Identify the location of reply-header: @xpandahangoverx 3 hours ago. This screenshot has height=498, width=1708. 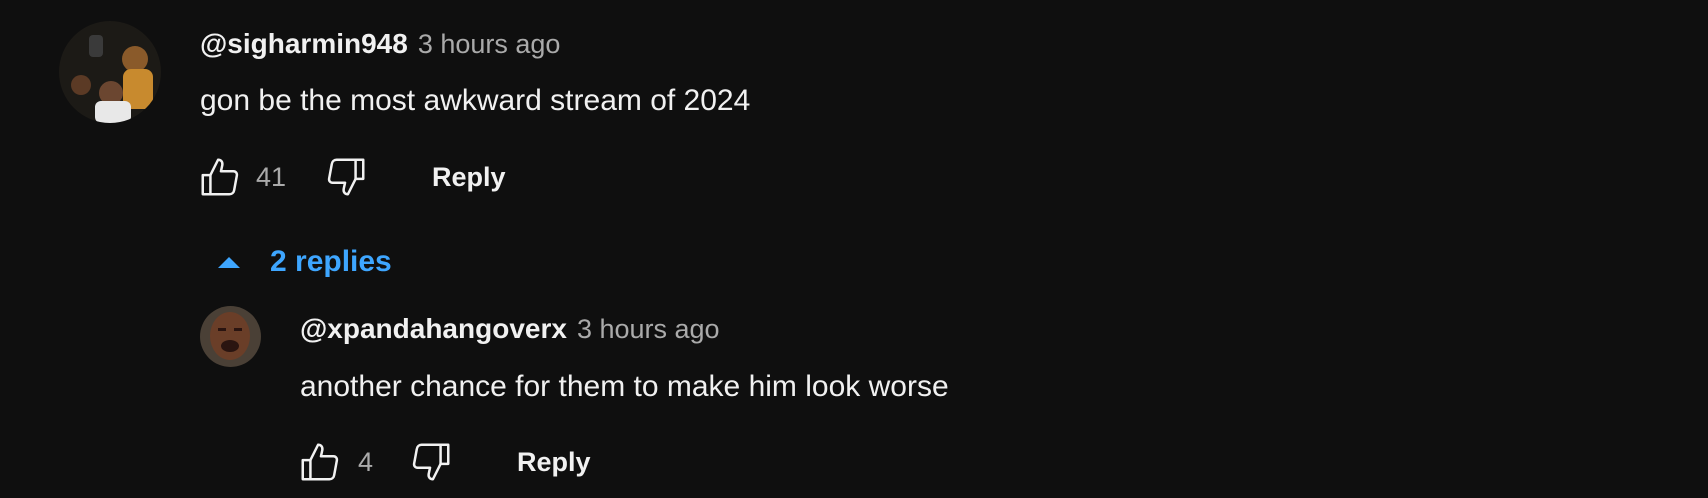
(510, 329).